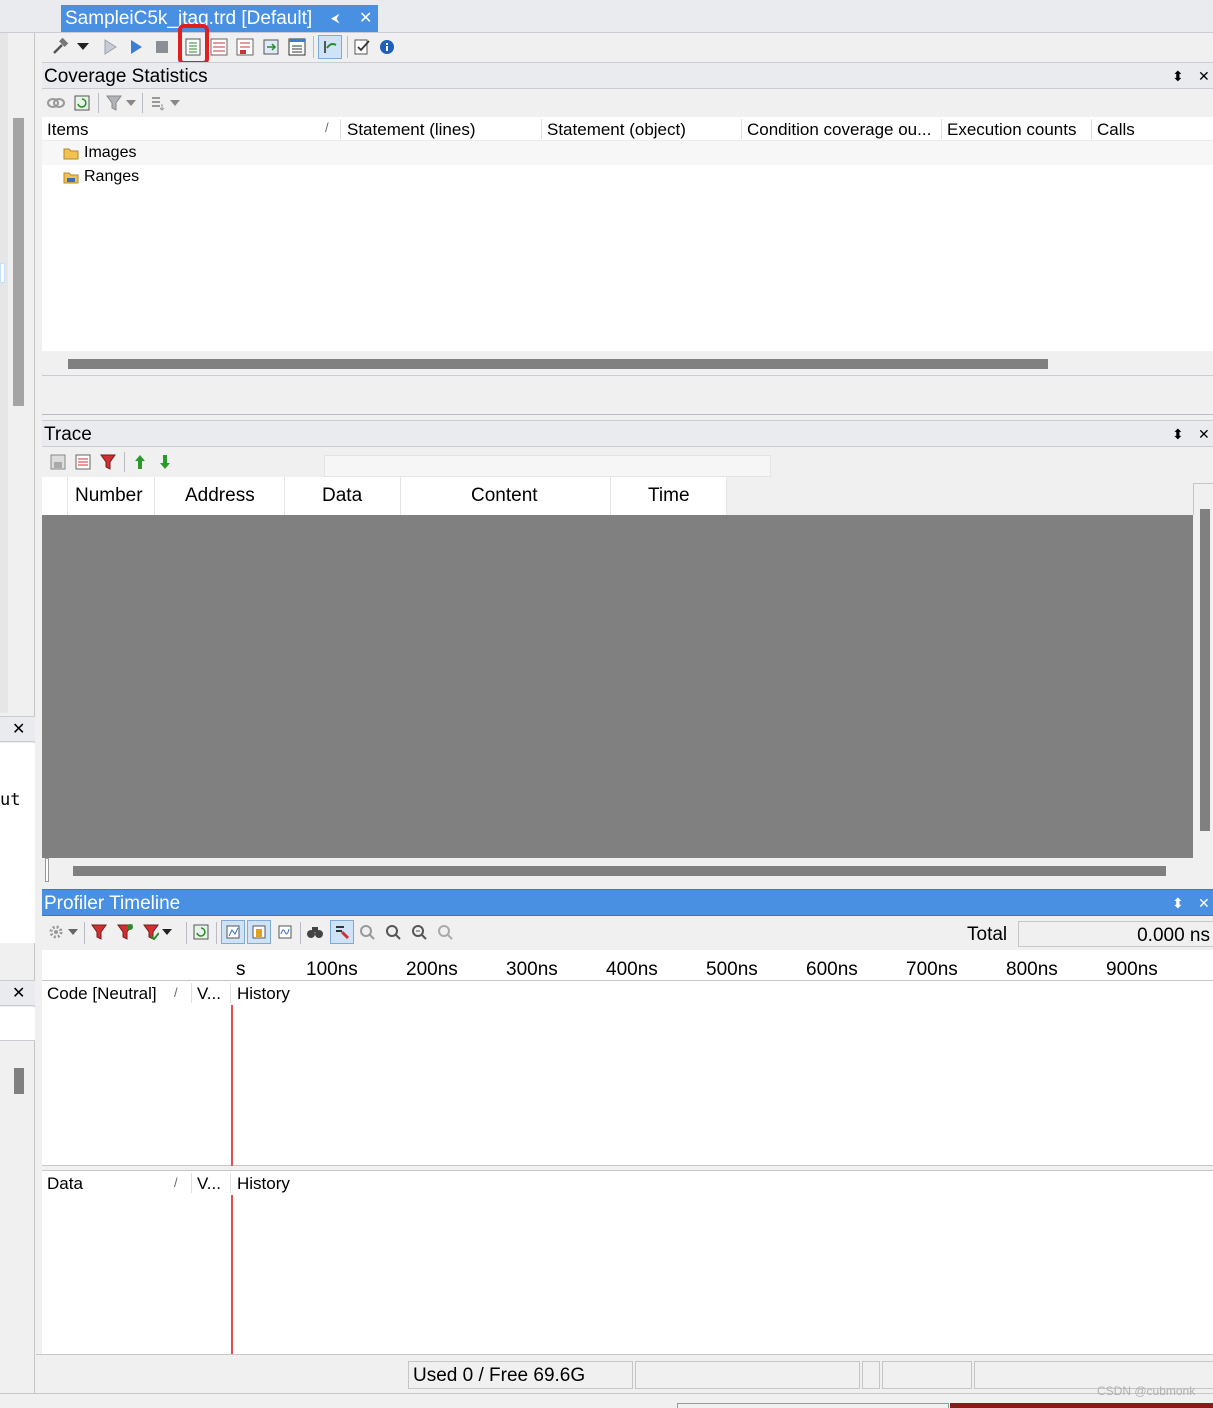 This screenshot has height=1408, width=1213. I want to click on coverage-list-icon, so click(193, 47).